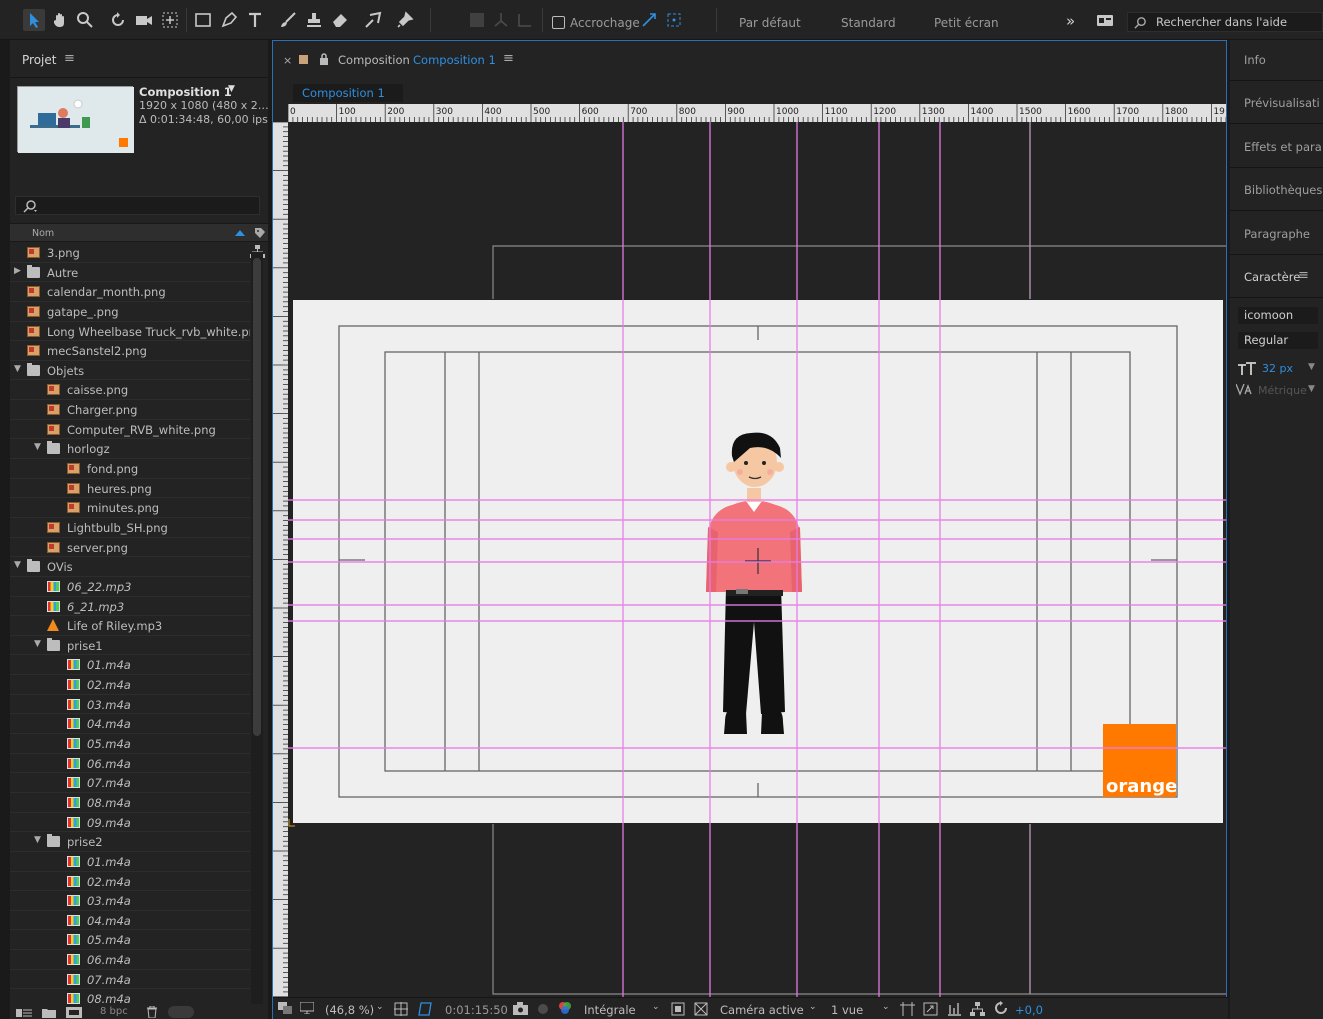  I want to click on comp-flowchart-icon, so click(977, 1009).